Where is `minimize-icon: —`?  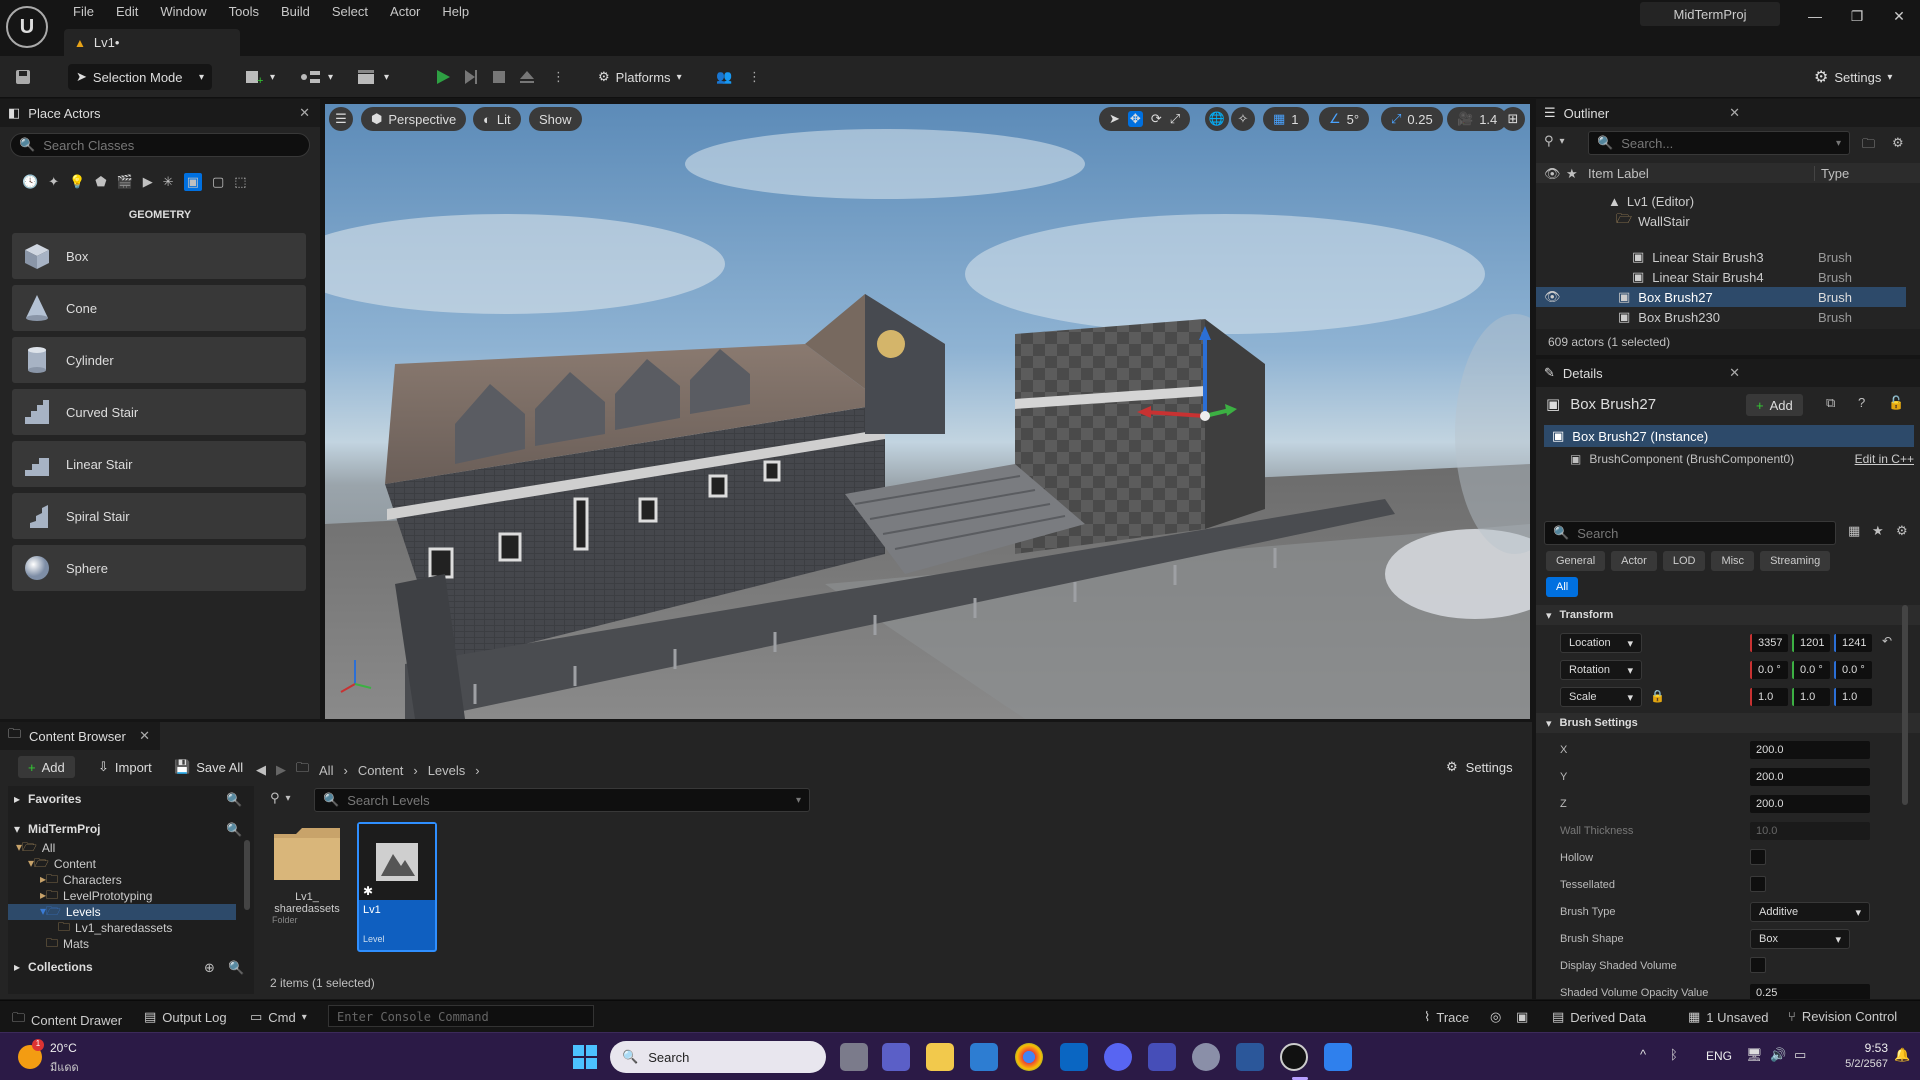 minimize-icon: — is located at coordinates (1815, 16).